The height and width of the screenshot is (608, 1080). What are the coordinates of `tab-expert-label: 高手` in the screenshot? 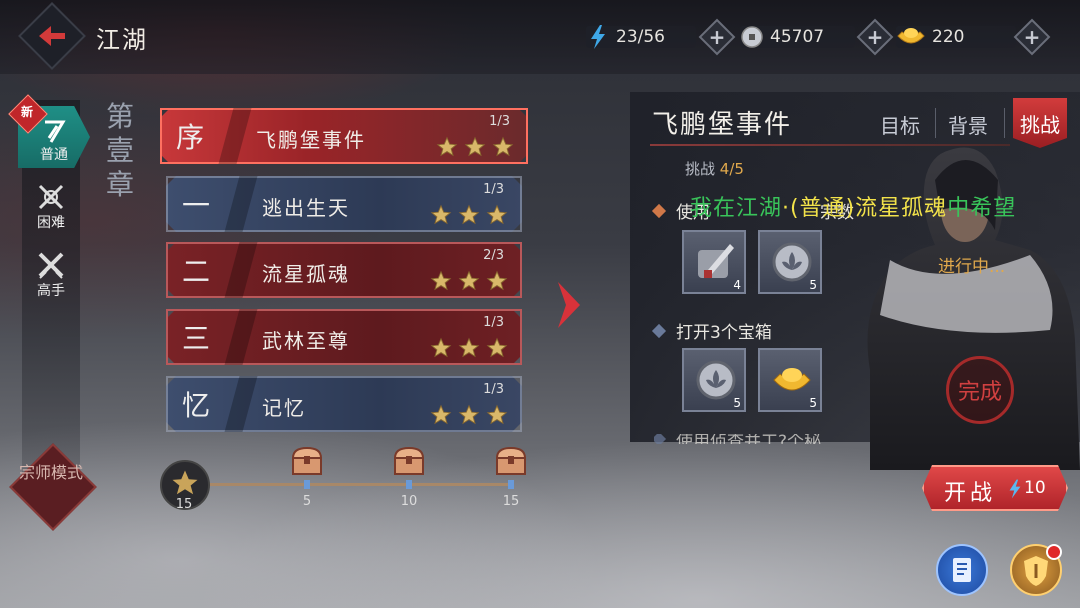 It's located at (51, 291).